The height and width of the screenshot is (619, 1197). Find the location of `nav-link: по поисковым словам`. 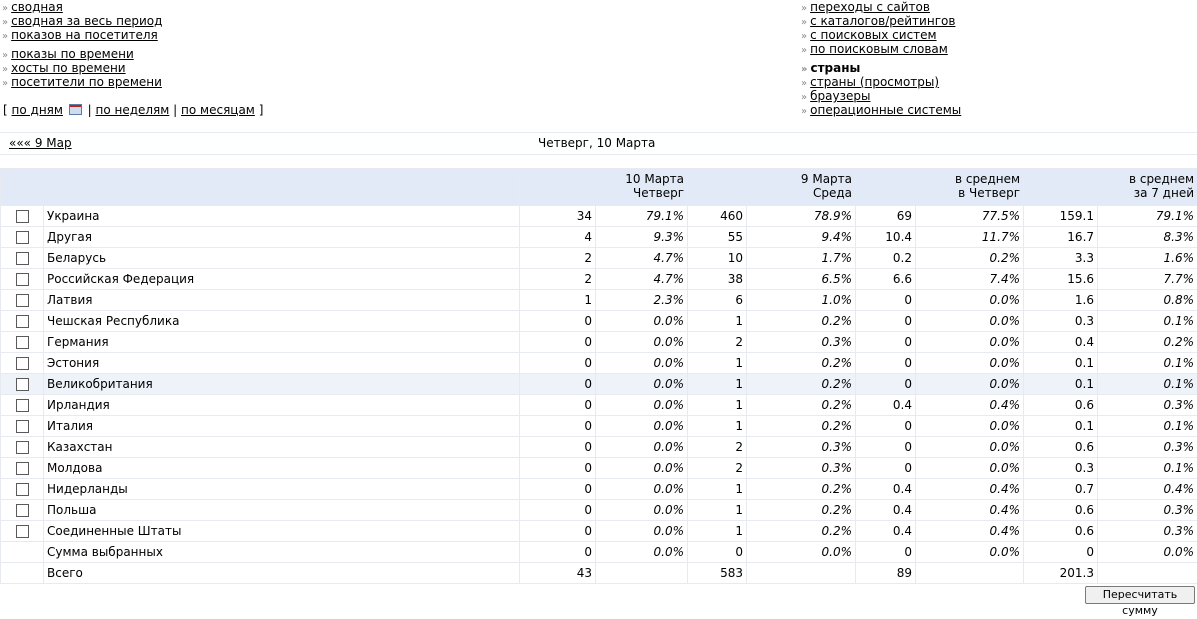

nav-link: по поисковым словам is located at coordinates (879, 49).